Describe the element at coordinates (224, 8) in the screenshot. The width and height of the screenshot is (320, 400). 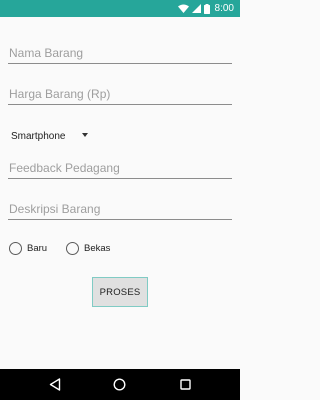
I see `status-time: 8:00` at that location.